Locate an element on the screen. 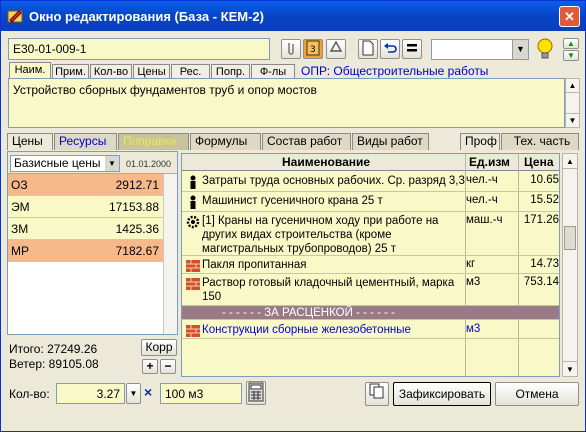 This screenshot has height=432, width=586. window-title: Окно редактирования (База - КЕМ-2) is located at coordinates (146, 16).